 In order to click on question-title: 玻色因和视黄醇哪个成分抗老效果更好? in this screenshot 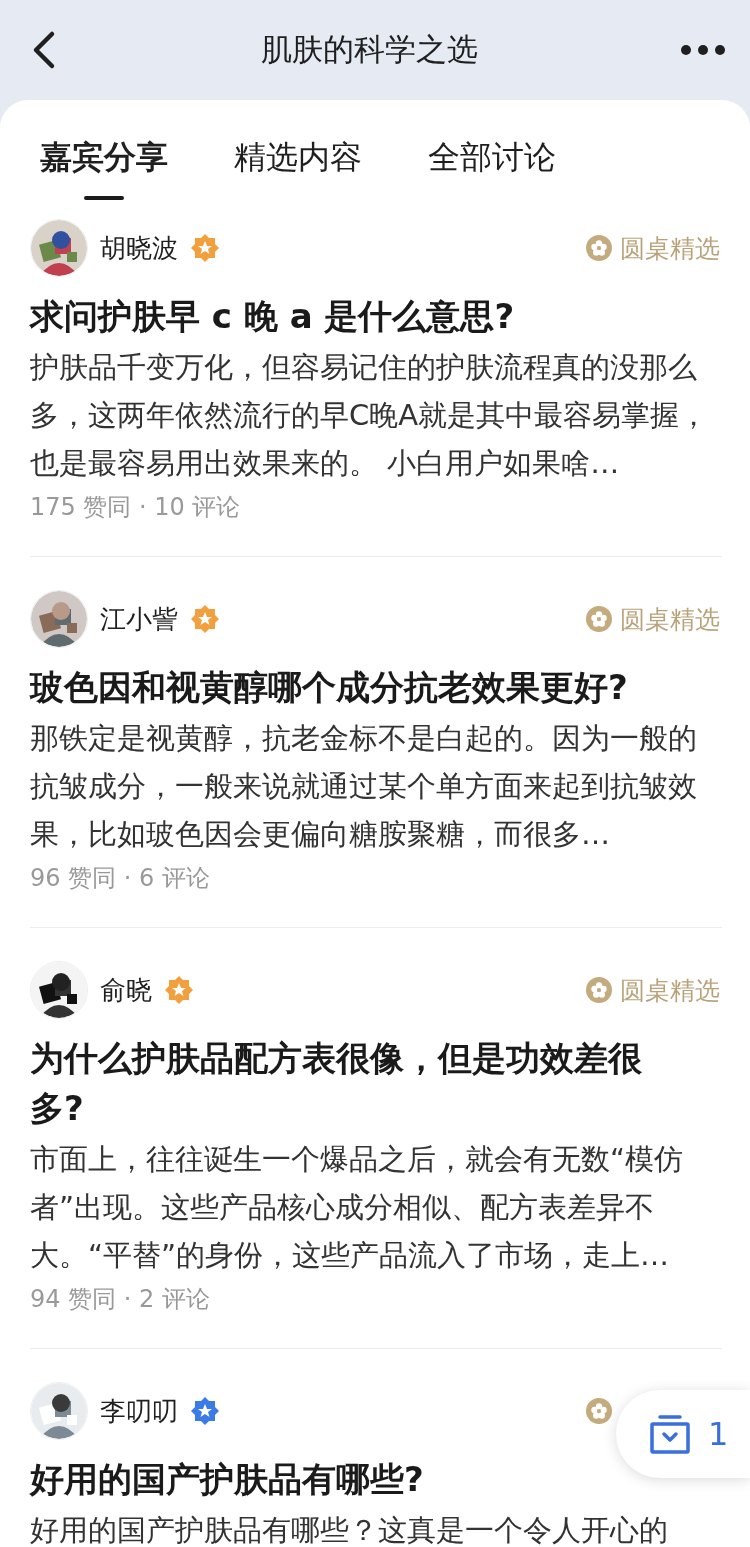, I will do `click(329, 687)`.